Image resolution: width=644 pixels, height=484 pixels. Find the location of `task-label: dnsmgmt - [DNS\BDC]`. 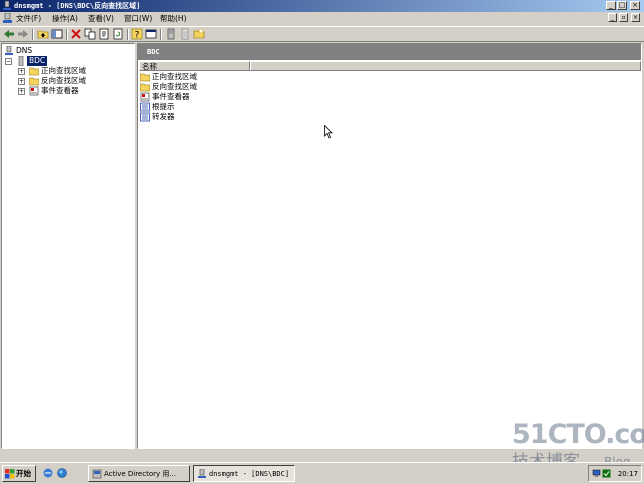

task-label: dnsmgmt - [DNS\BDC] is located at coordinates (249, 474).